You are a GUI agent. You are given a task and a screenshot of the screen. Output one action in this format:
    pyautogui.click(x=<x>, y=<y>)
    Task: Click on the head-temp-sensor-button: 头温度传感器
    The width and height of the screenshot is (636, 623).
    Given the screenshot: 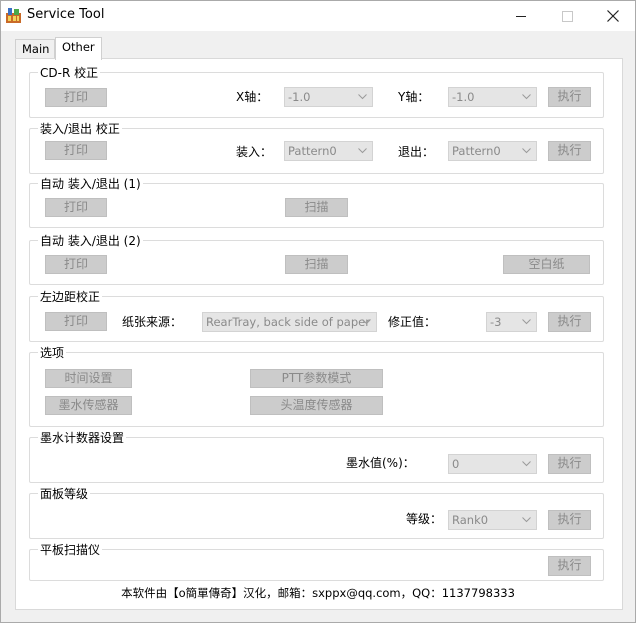 What is the action you would take?
    pyautogui.click(x=316, y=405)
    